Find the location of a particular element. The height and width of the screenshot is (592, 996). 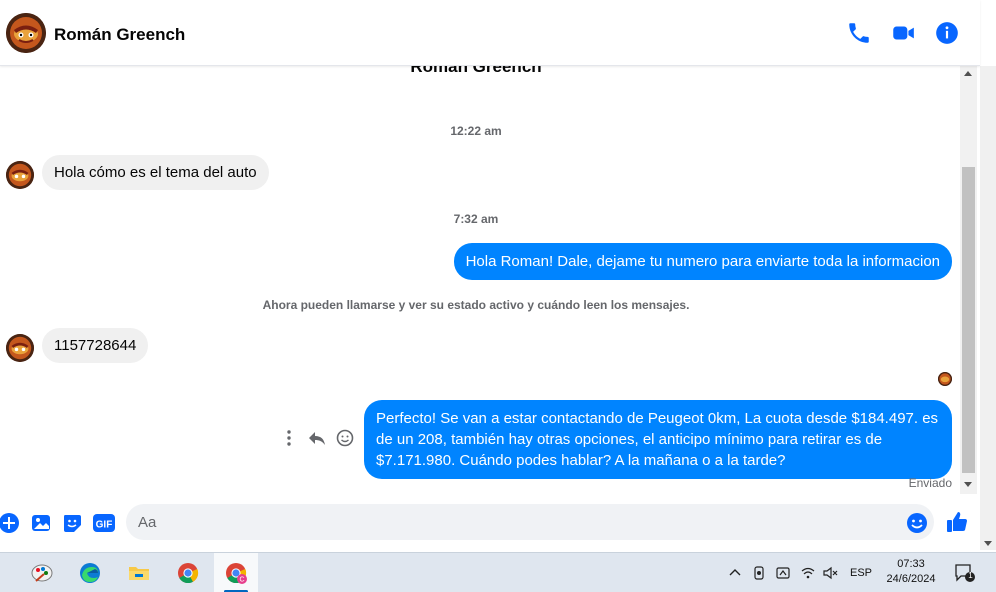

paint-icon is located at coordinates (42, 572).